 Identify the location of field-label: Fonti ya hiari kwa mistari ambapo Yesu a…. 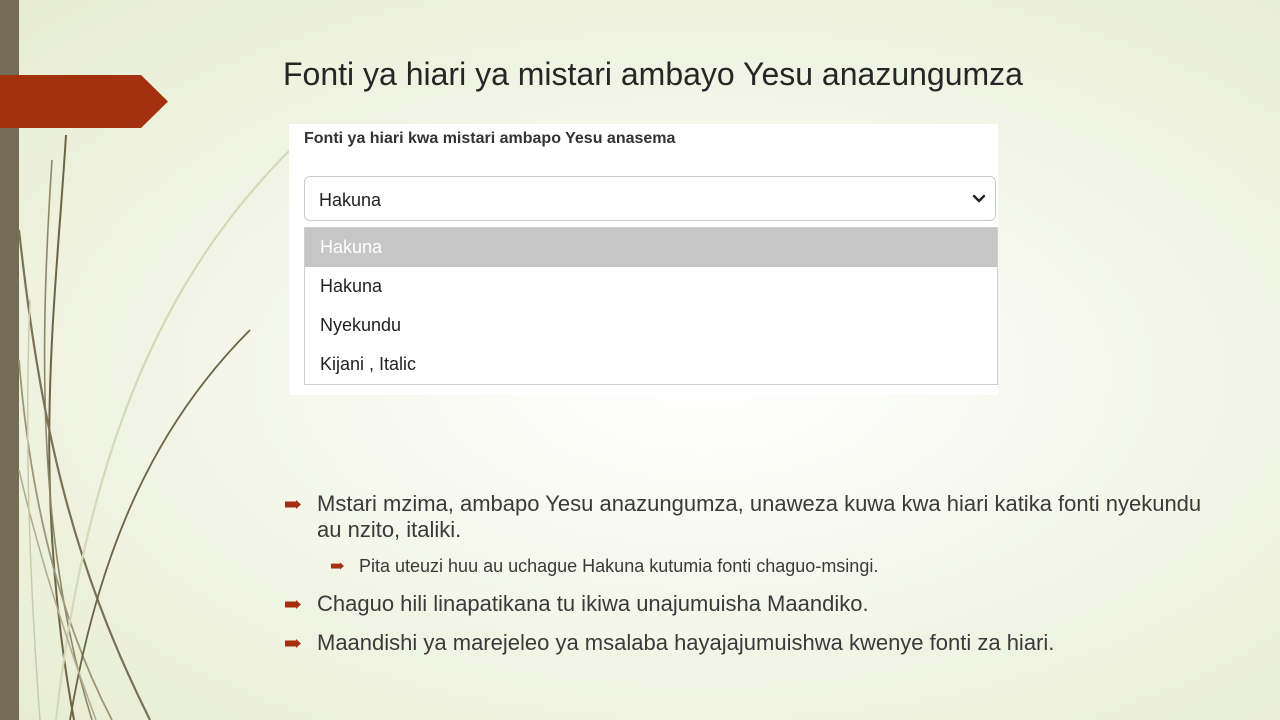
(490, 138).